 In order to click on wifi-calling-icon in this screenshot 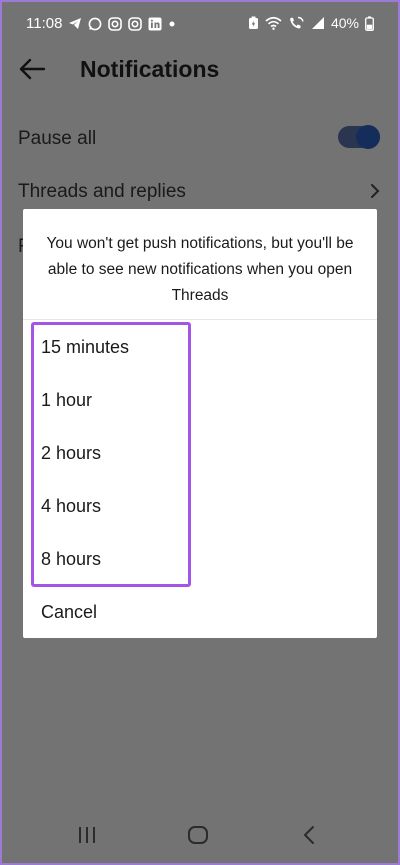, I will do `click(296, 23)`.